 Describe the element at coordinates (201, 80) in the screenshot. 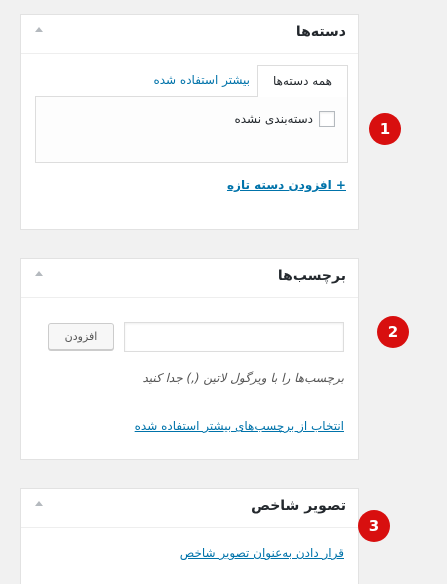

I see `tab-most-used: بیشتر استفاده شده` at that location.